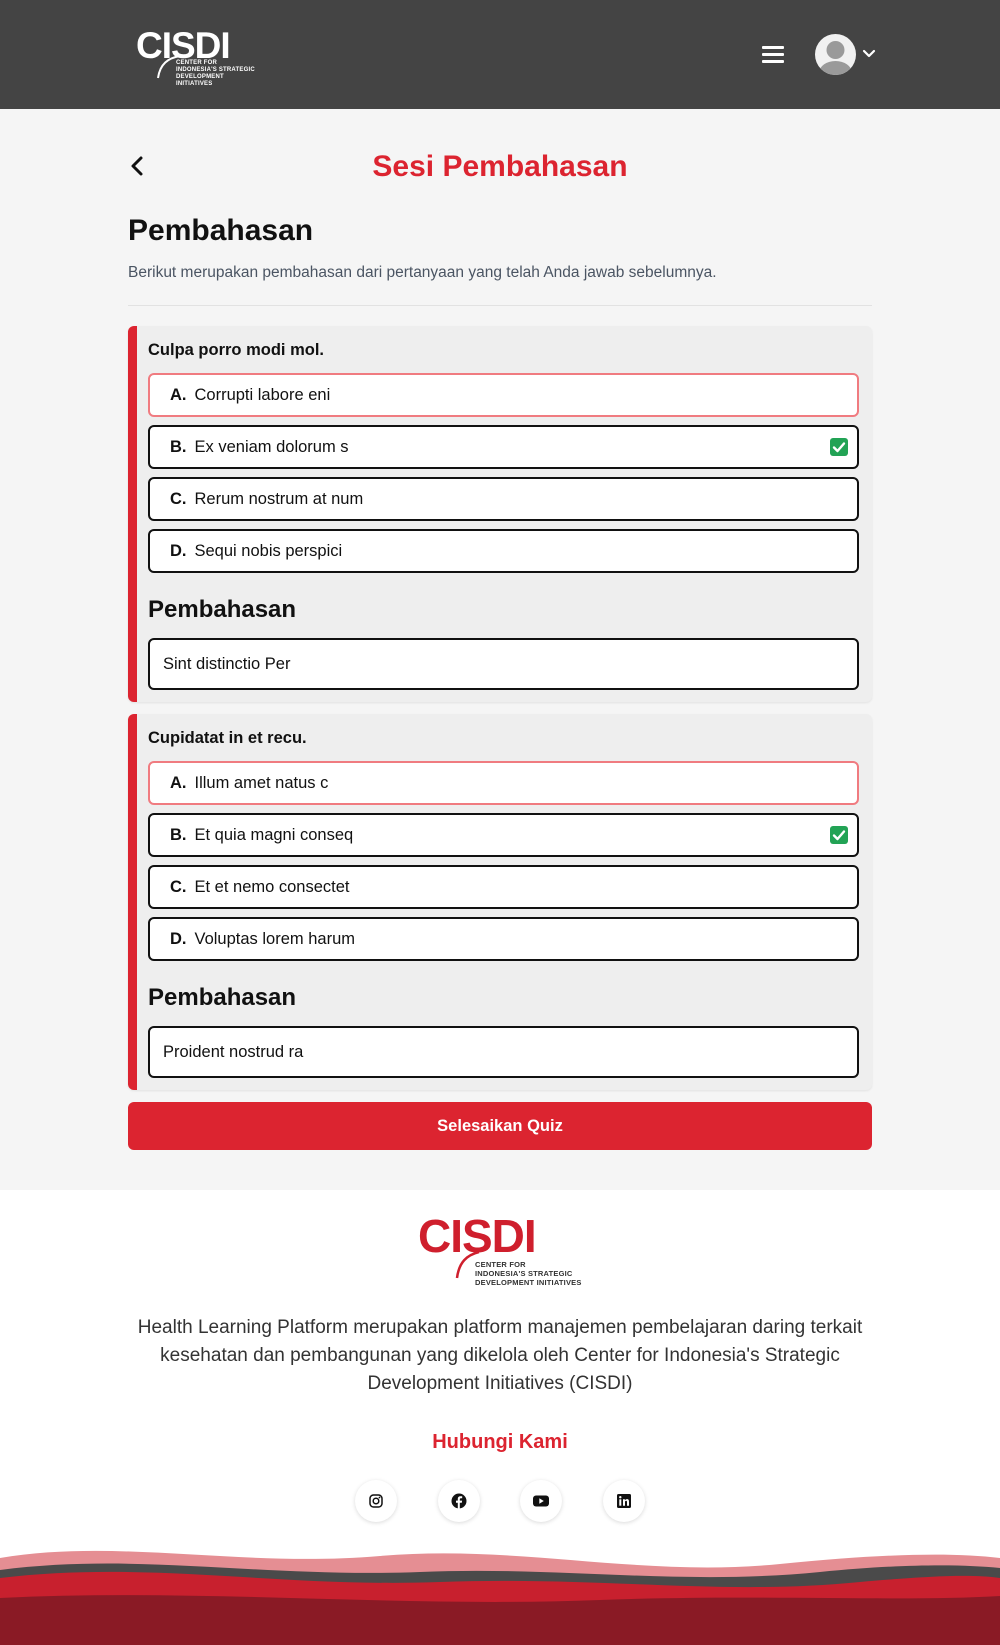 The height and width of the screenshot is (1645, 1000). What do you see at coordinates (459, 1501) in the screenshot?
I see `facebook-icon` at bounding box center [459, 1501].